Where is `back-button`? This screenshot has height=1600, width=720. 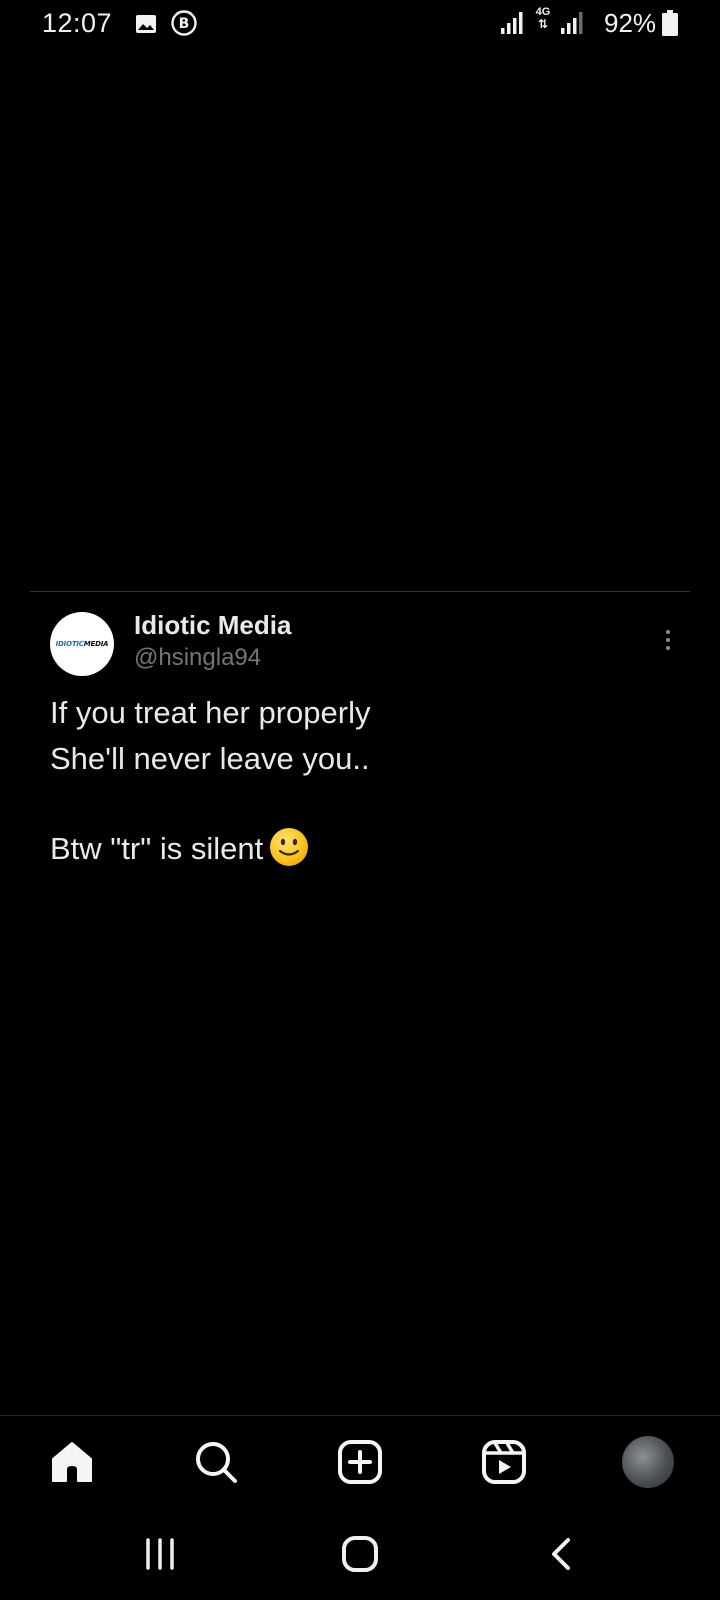 back-button is located at coordinates (562, 1554).